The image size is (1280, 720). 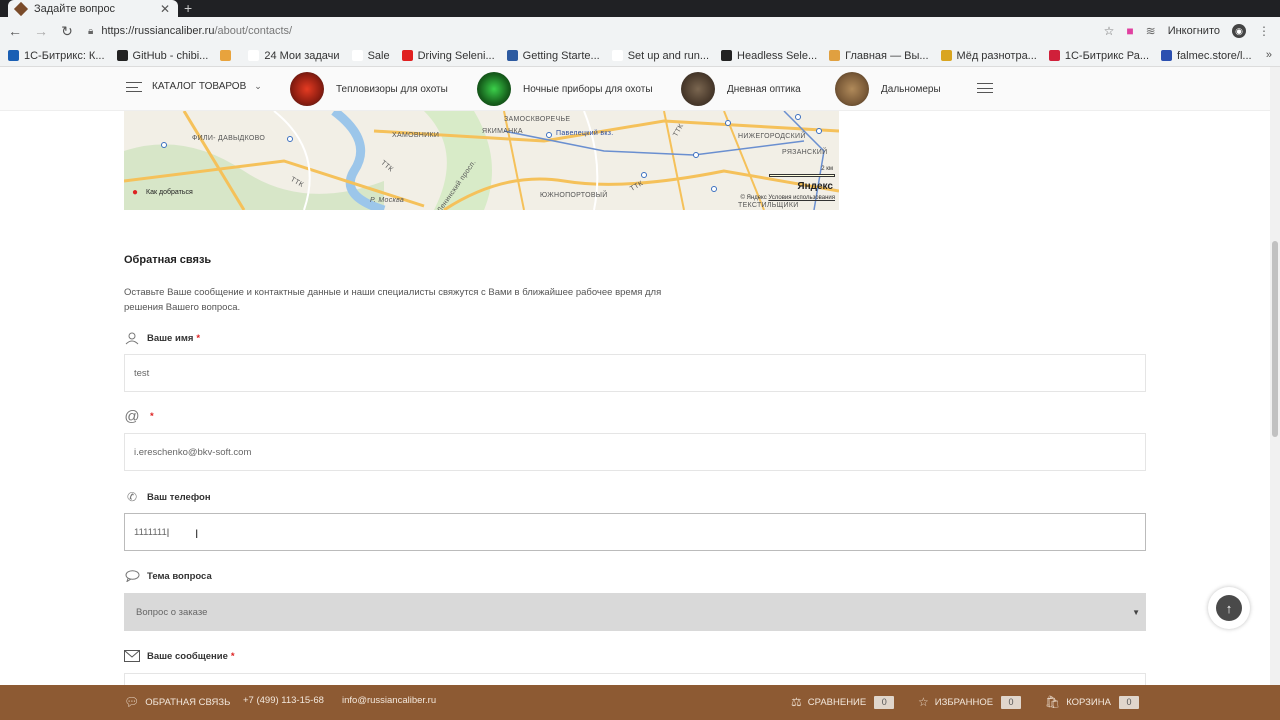 I want to click on map-label: Павелецкий вкз., so click(x=585, y=133).